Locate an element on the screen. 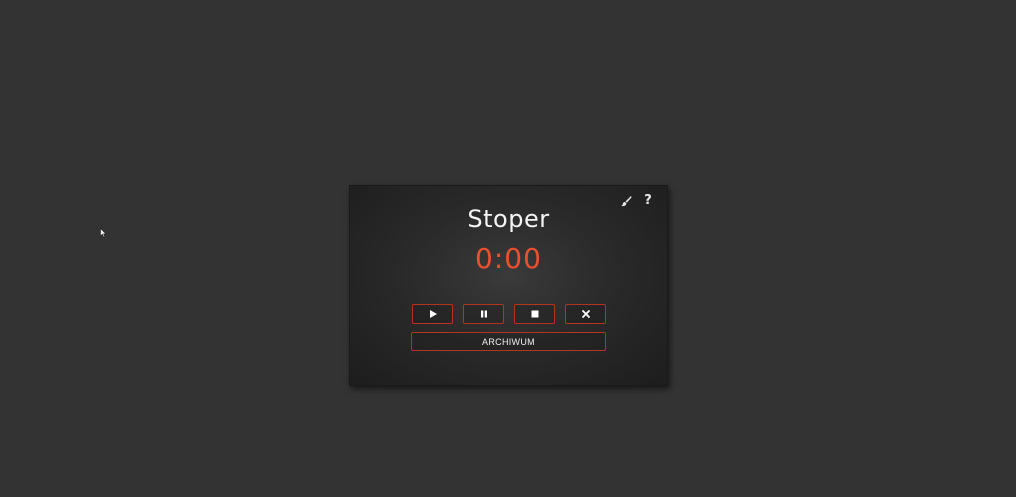 The width and height of the screenshot is (1016, 497). pause-icon is located at coordinates (483, 314).